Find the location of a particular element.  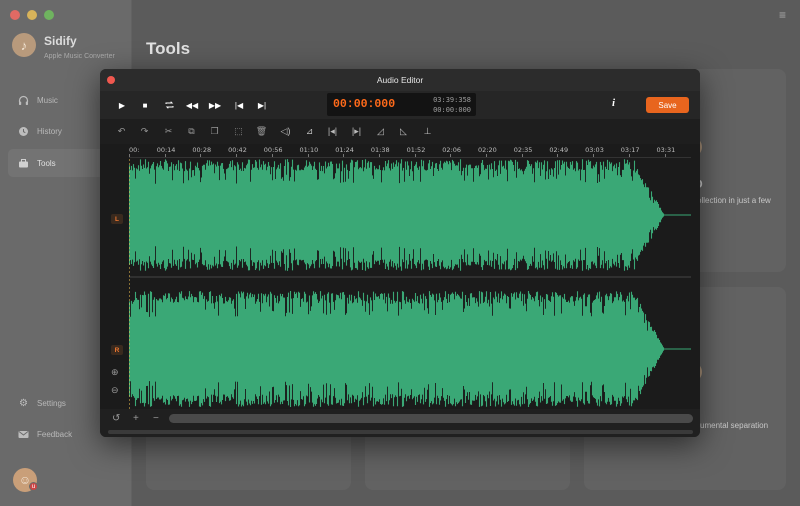

editor-title: Audio Editor is located at coordinates (400, 80).